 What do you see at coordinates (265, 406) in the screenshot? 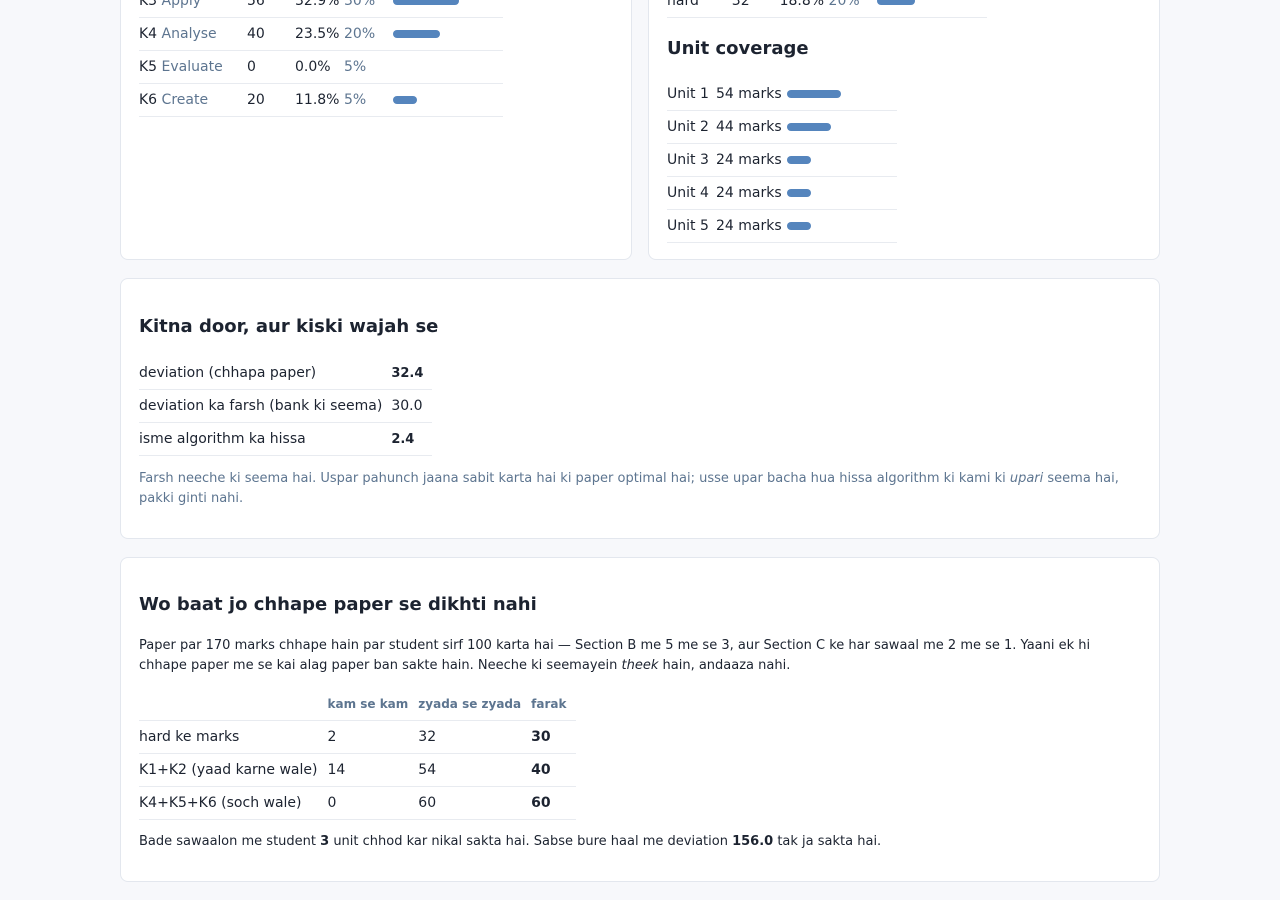
I see `deviation-label: deviation ka farsh (bank ki seema)` at bounding box center [265, 406].